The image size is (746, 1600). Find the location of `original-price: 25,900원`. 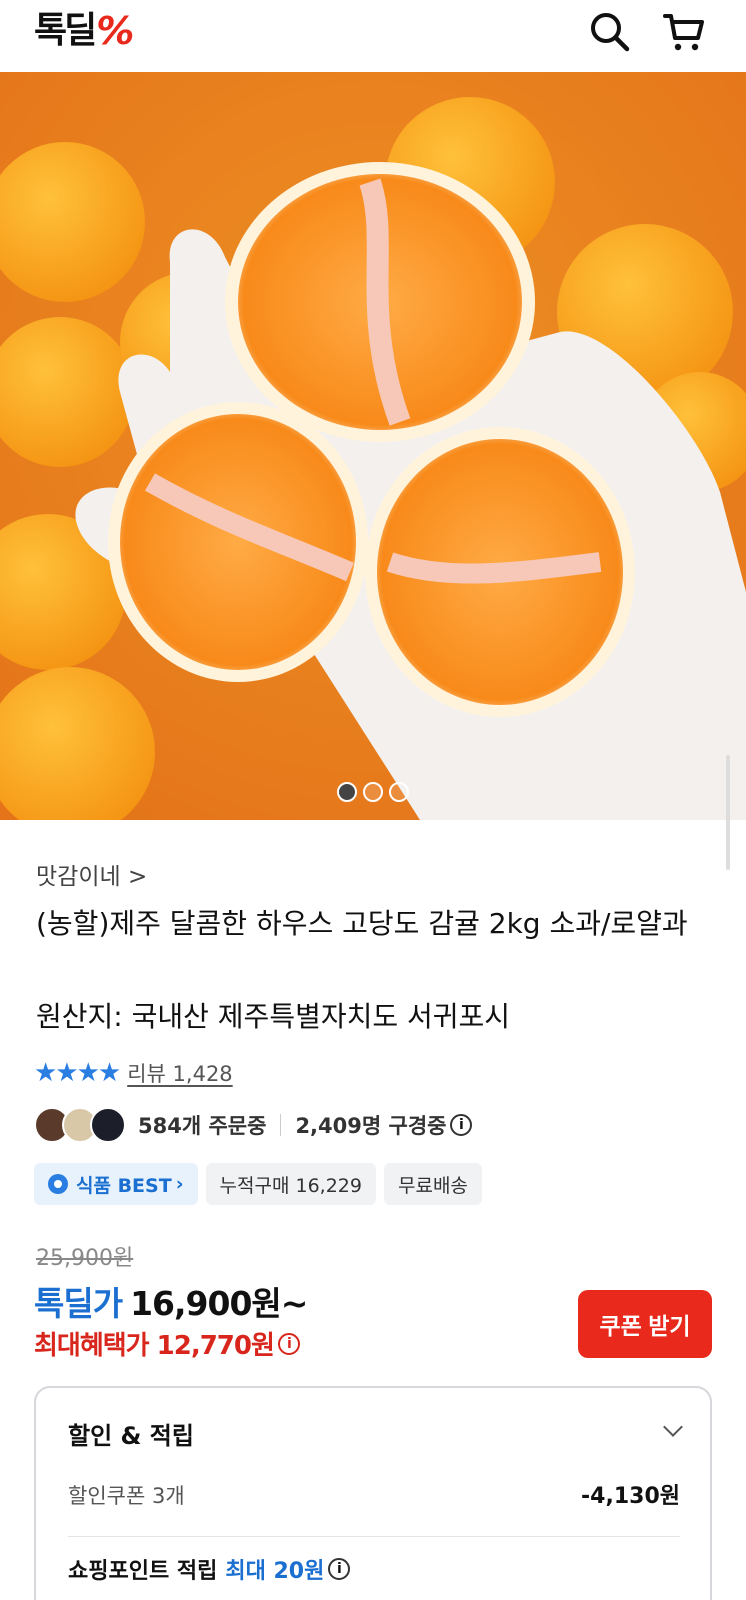

original-price: 25,900원 is located at coordinates (85, 1258).